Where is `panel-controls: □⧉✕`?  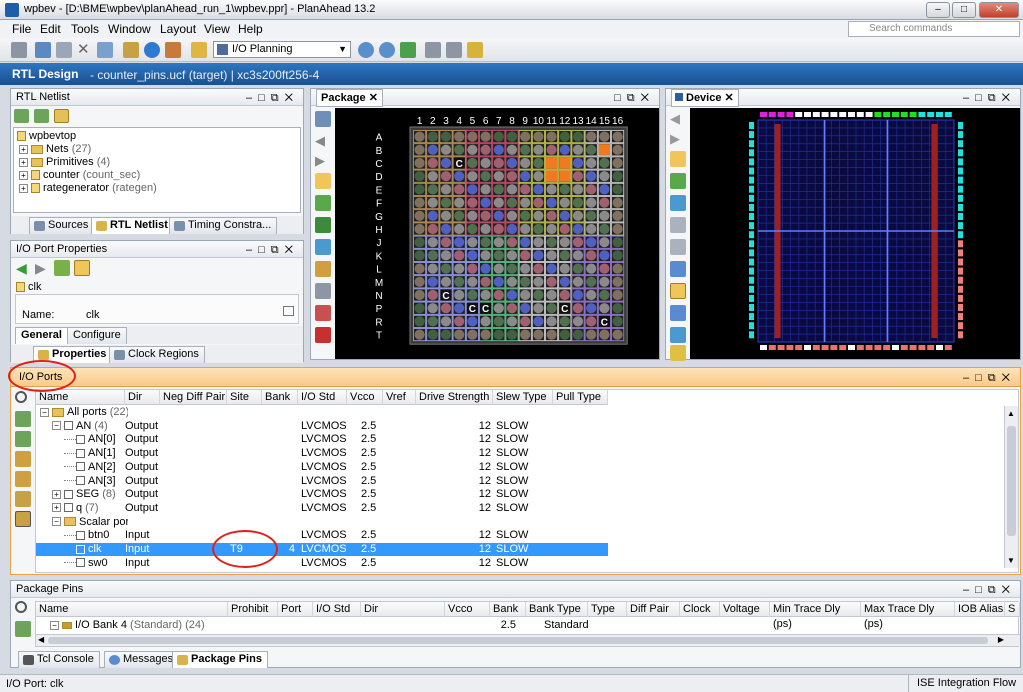 panel-controls: □⧉✕ is located at coordinates (634, 98).